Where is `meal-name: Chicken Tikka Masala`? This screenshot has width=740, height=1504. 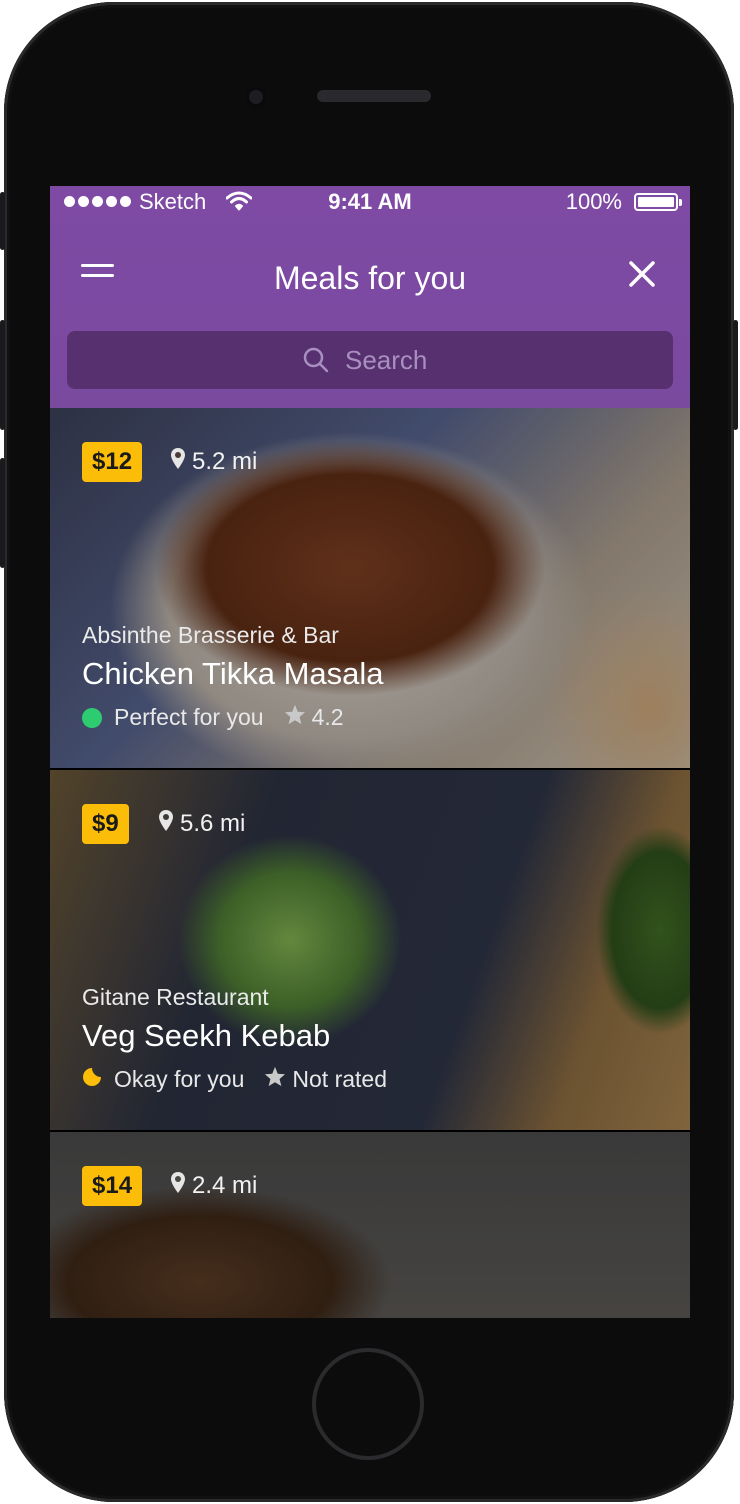
meal-name: Chicken Tikka Masala is located at coordinates (233, 673).